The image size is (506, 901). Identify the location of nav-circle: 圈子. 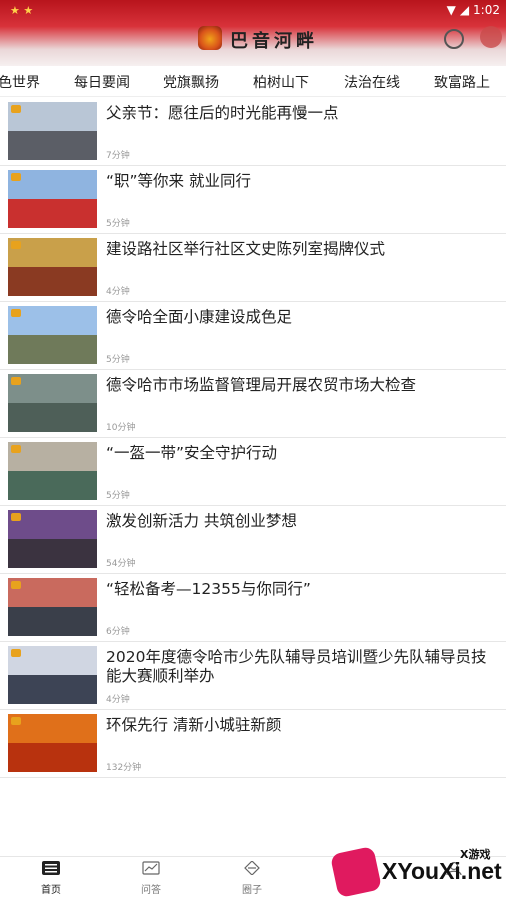
(252, 878).